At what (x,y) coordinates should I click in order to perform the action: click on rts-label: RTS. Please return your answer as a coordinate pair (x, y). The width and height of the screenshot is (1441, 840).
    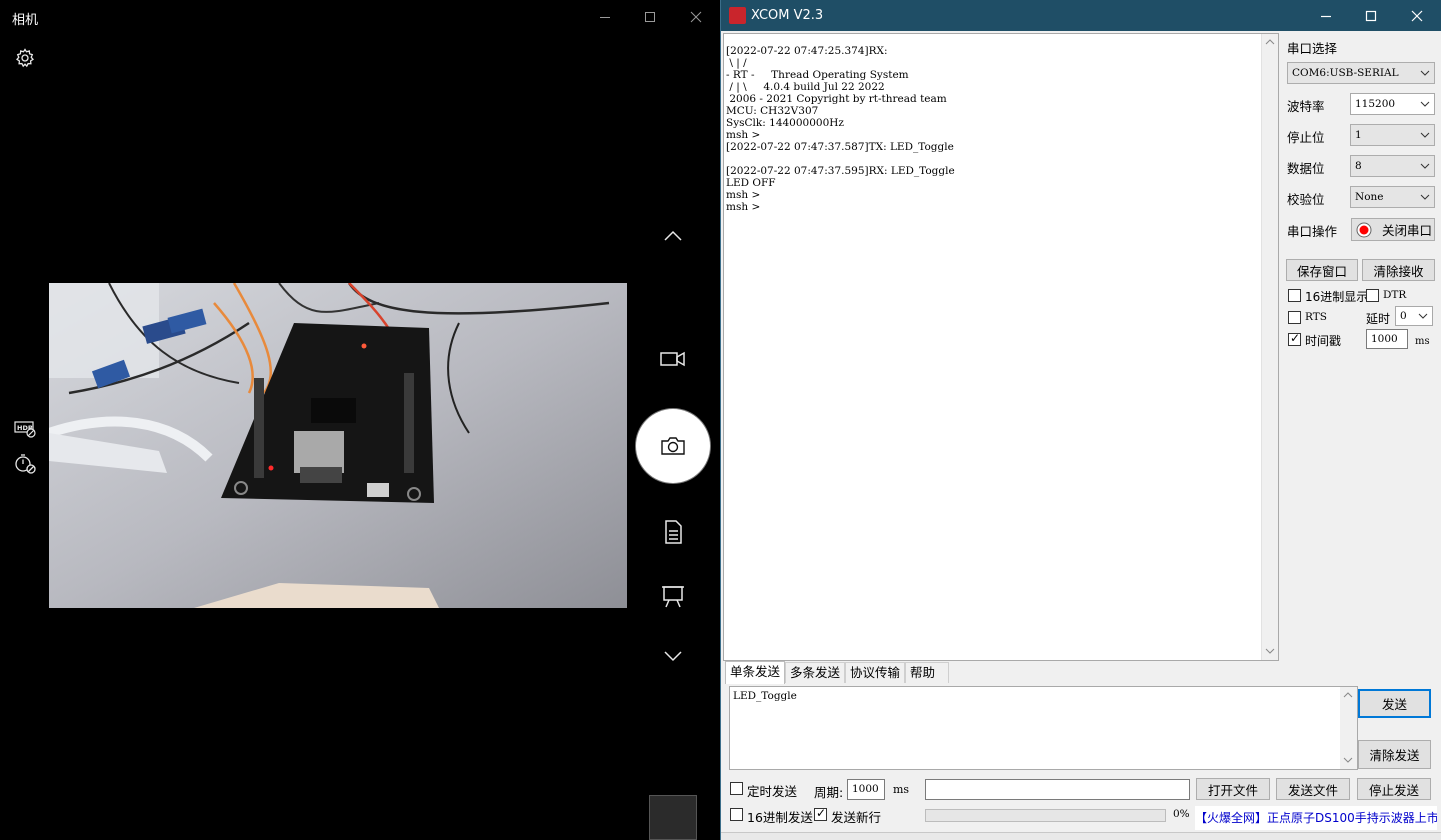
    Looking at the image, I should click on (1316, 317).